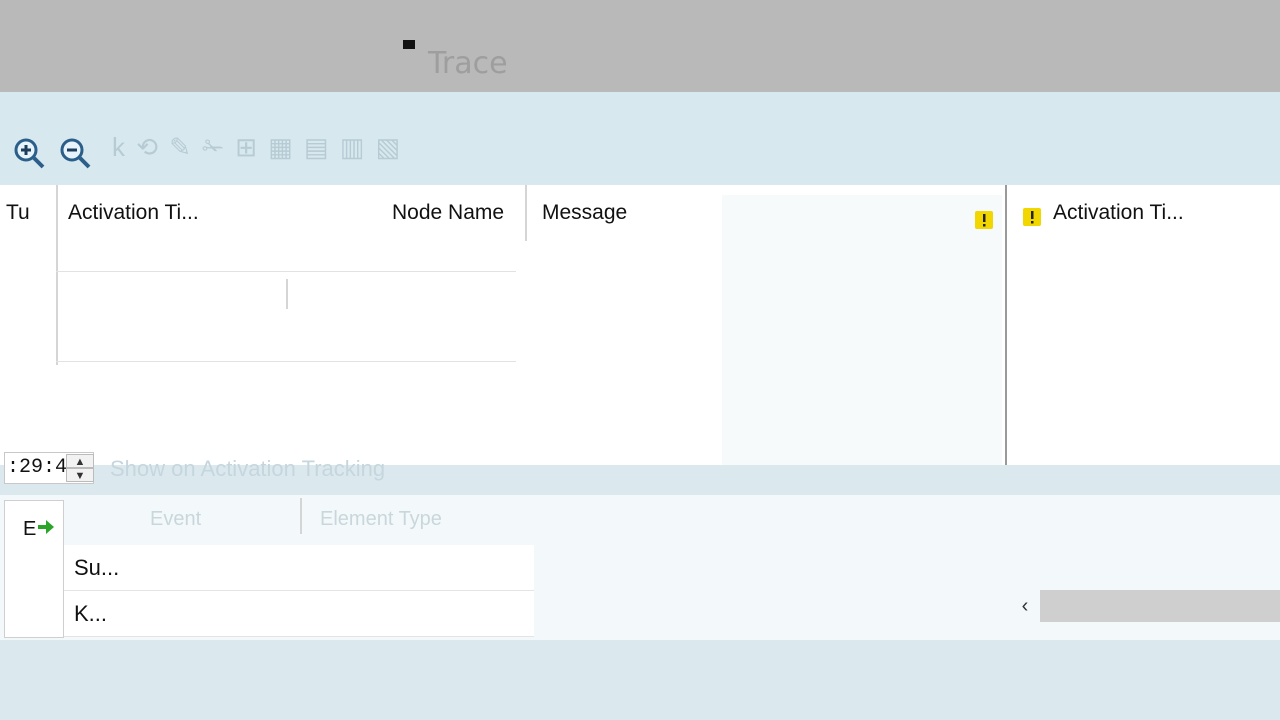 The image size is (1280, 720). I want to click on window-icon, so click(409, 44).